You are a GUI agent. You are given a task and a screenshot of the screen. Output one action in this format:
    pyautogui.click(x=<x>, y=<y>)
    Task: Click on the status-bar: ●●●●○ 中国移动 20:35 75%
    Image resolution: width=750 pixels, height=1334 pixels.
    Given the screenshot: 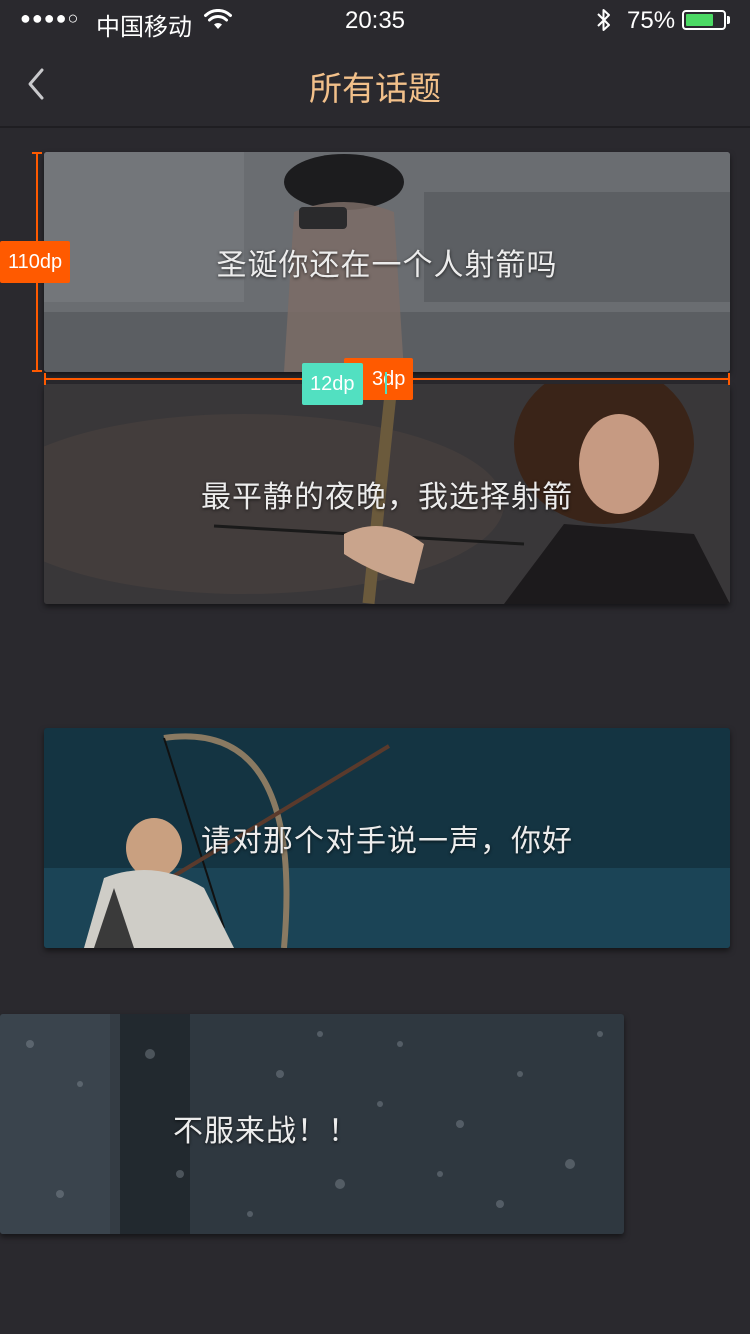 What is the action you would take?
    pyautogui.click(x=375, y=20)
    